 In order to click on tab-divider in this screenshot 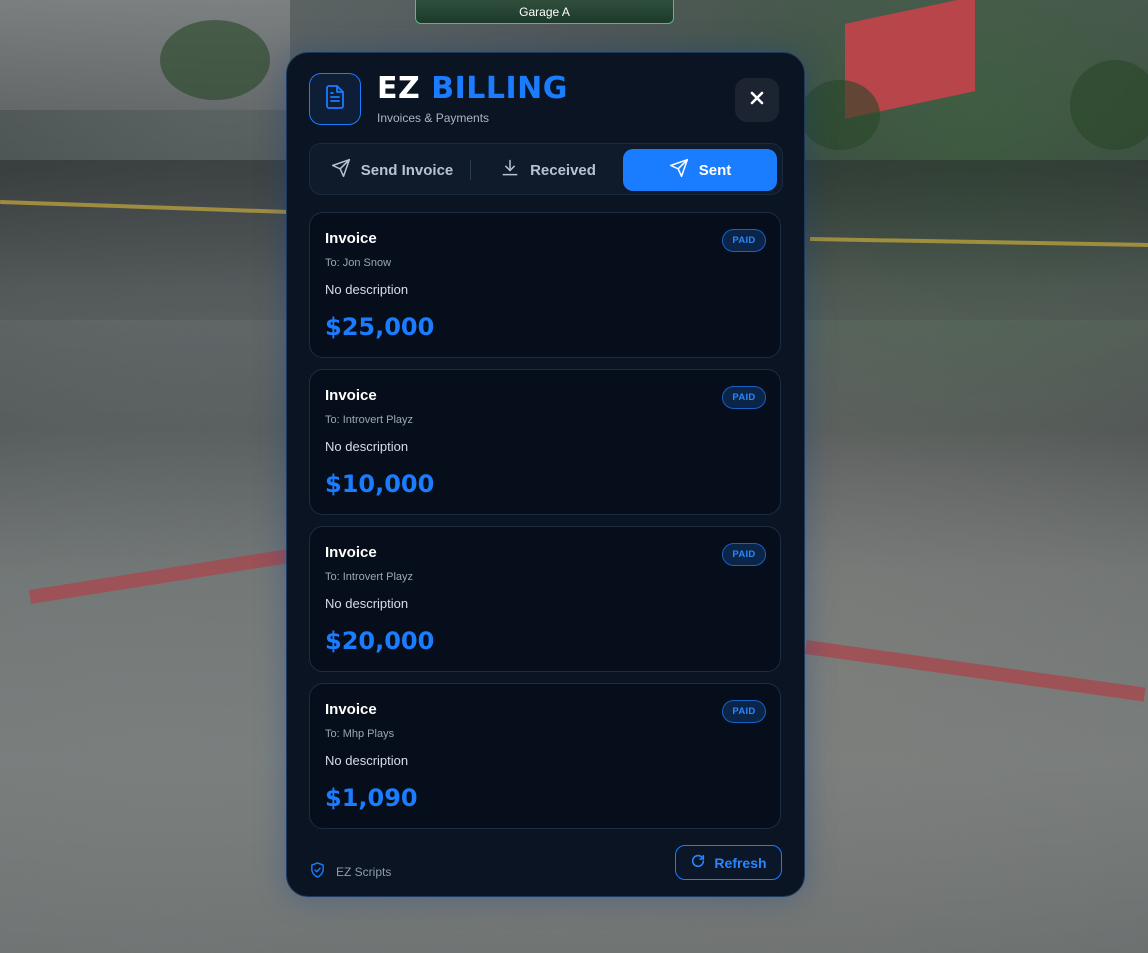, I will do `click(470, 170)`.